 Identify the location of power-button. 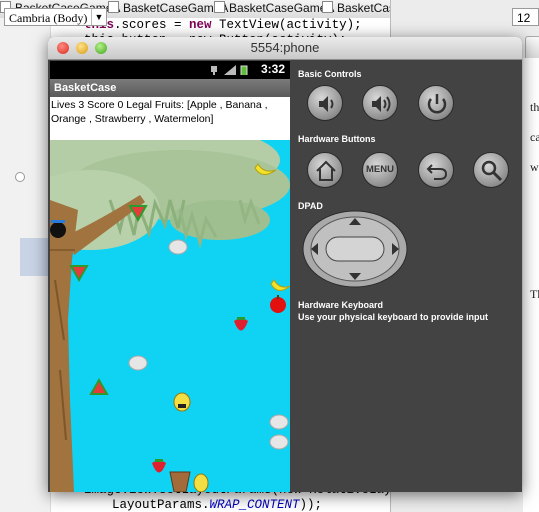
(436, 103).